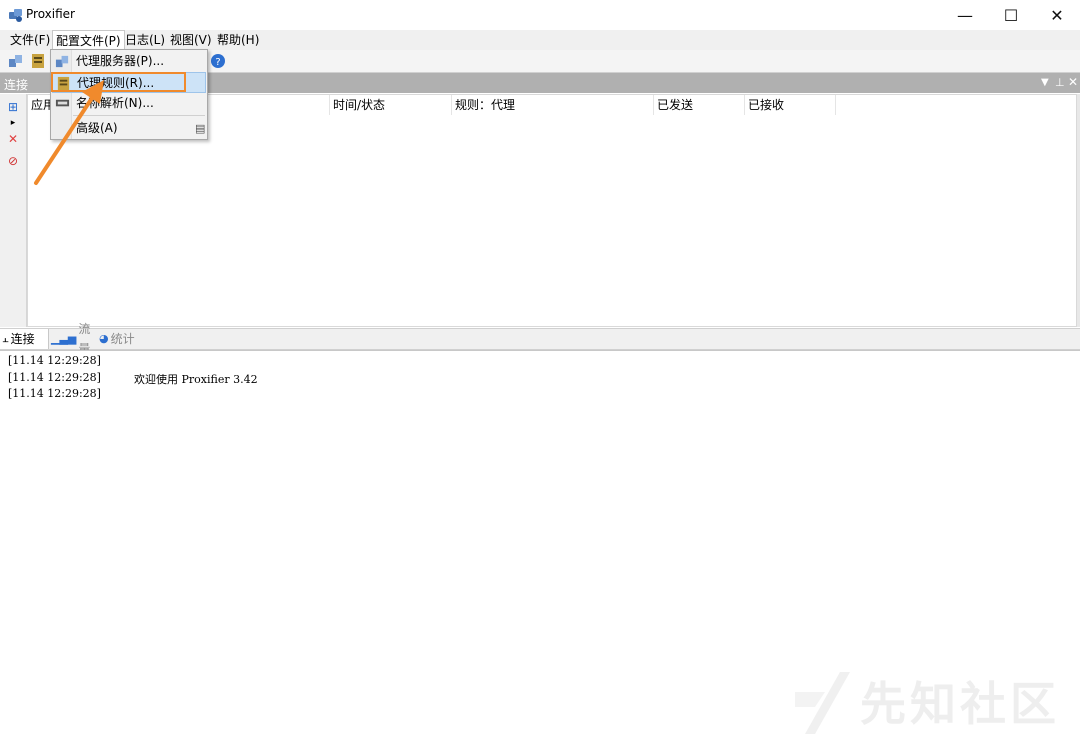 The image size is (1080, 744). I want to click on column-header-sent: 已发送, so click(699, 105).